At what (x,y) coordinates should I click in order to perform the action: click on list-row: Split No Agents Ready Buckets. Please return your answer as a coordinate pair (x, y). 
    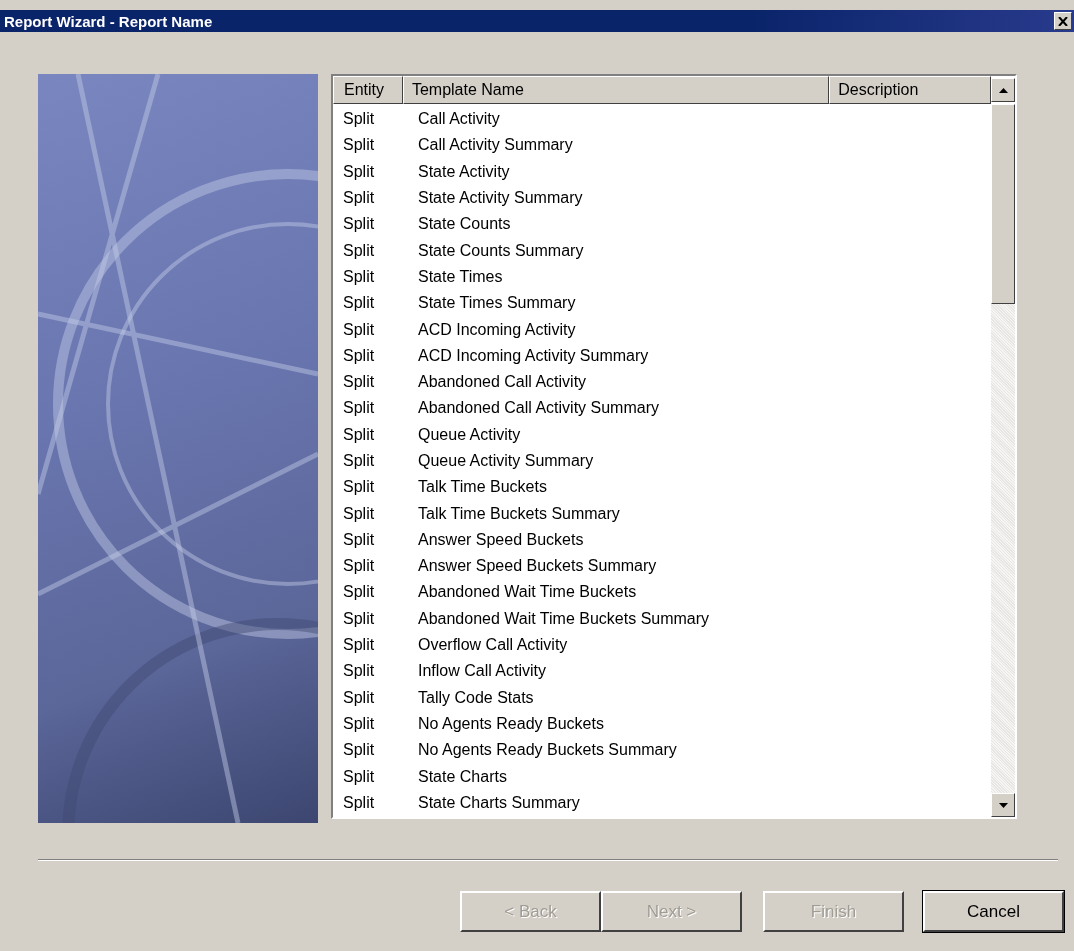
    Looking at the image, I should click on (662, 724).